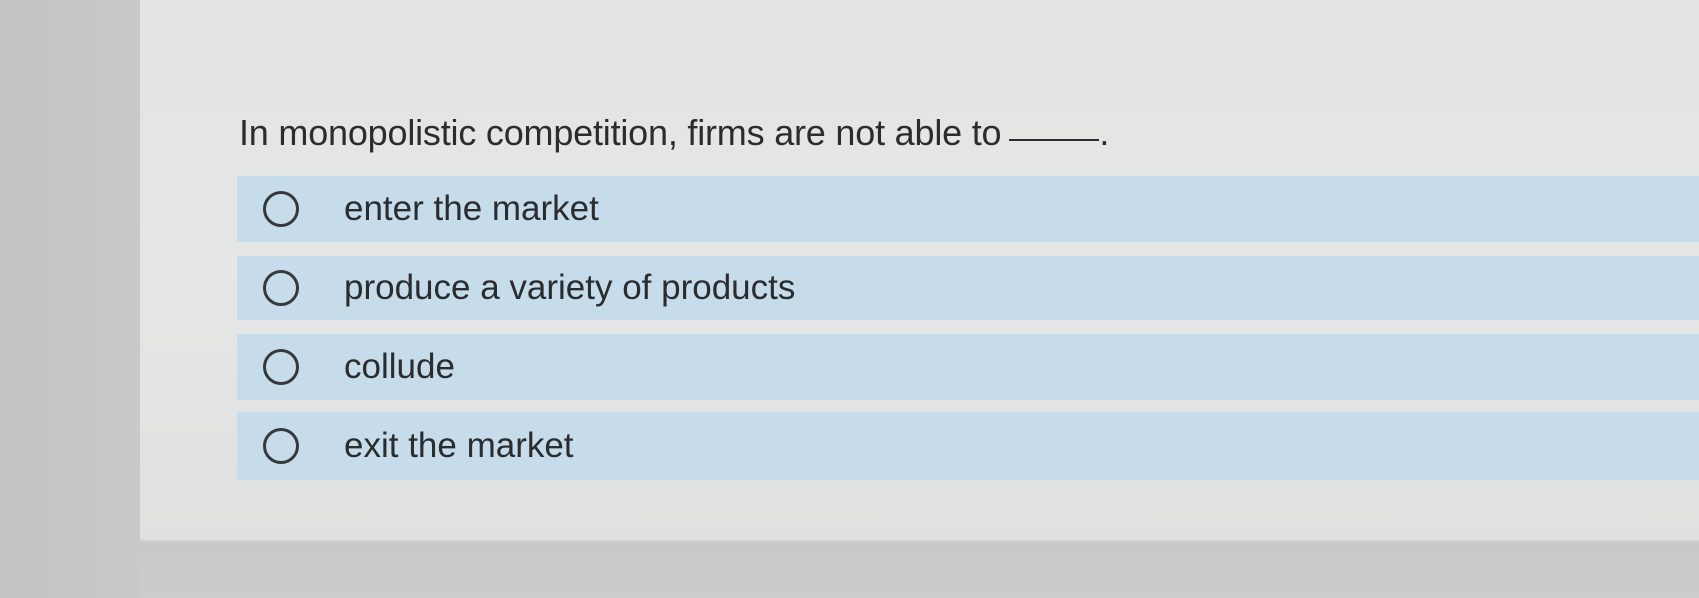  Describe the element at coordinates (968, 367) in the screenshot. I see `option-collude: collude` at that location.